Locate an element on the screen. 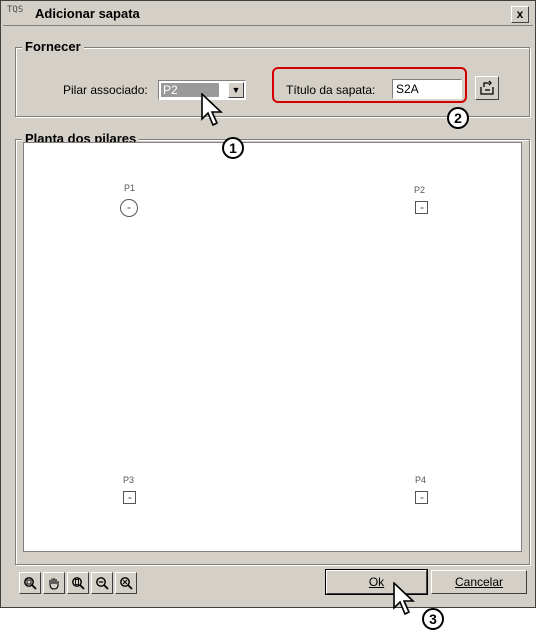 The image size is (536, 634). pick-title-icon is located at coordinates (487, 87).